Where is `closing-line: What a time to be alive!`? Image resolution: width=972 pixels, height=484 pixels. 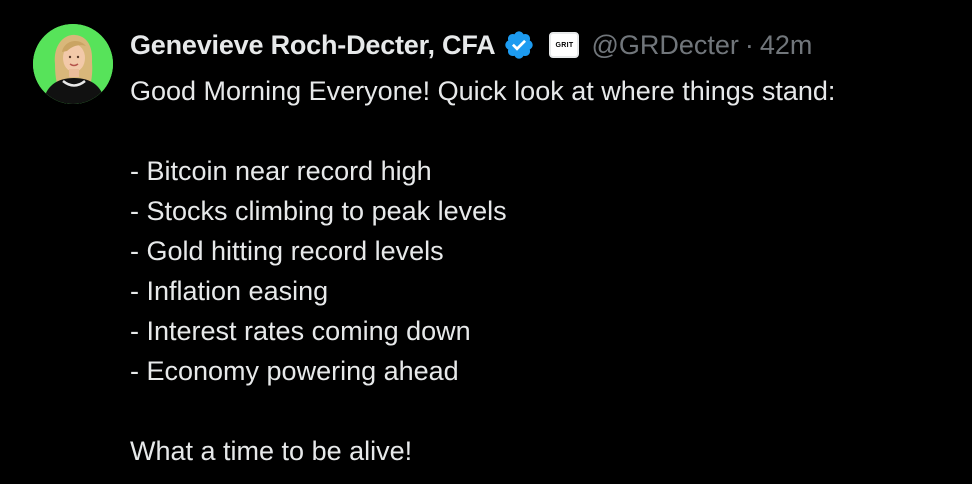 closing-line: What a time to be alive! is located at coordinates (271, 451).